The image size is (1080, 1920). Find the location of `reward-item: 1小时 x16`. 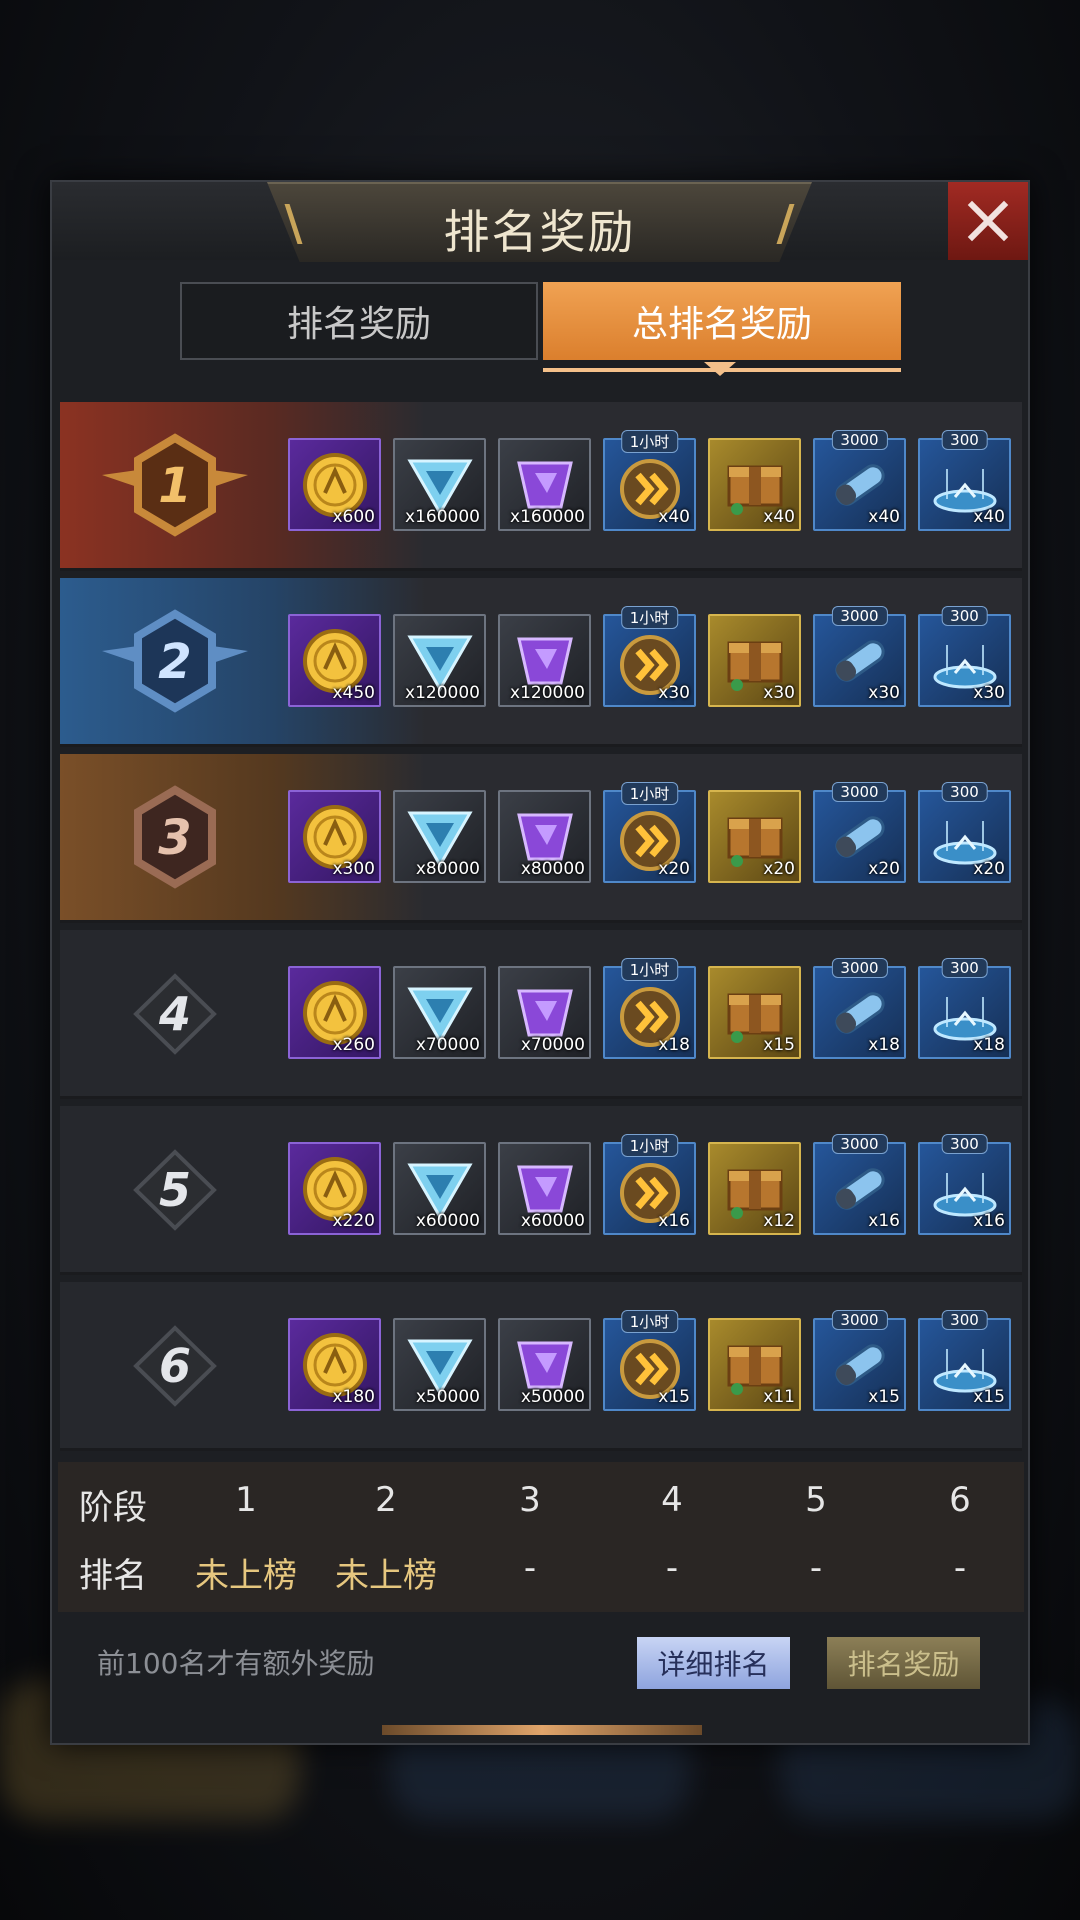

reward-item: 1小时 x16 is located at coordinates (649, 1184).